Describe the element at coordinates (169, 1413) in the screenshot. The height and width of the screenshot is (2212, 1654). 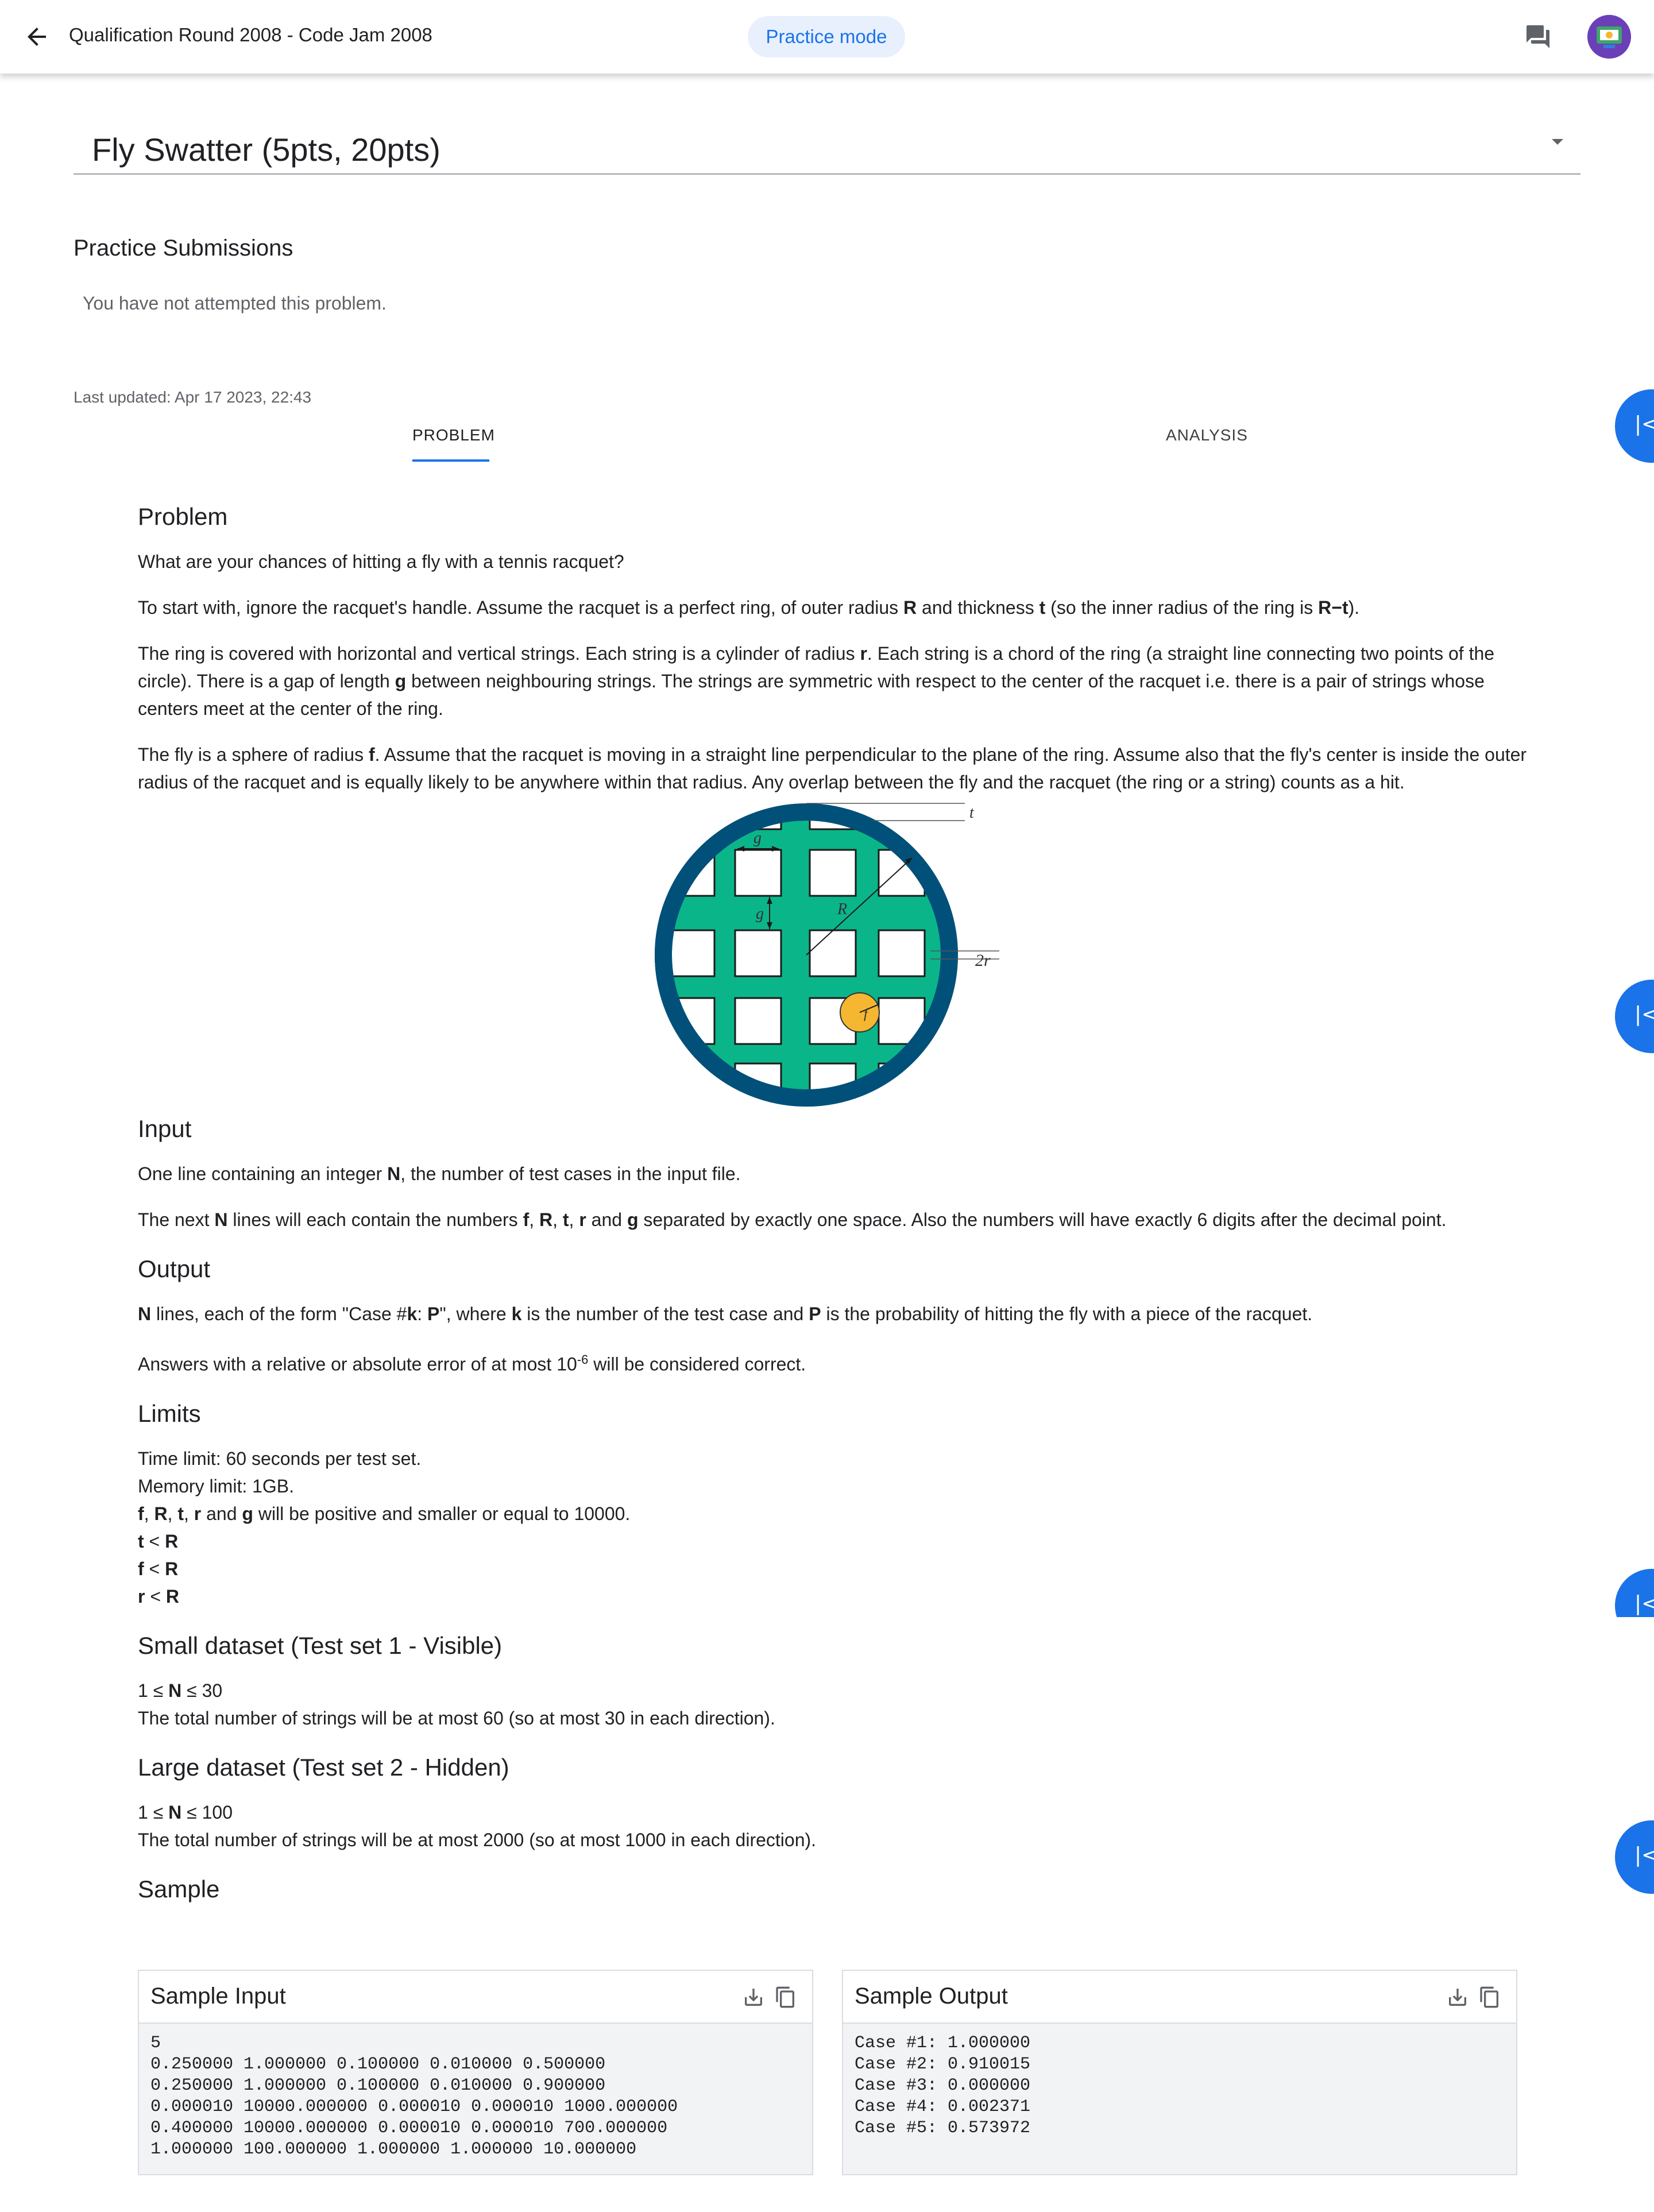
I see `limits-heading: Limits` at that location.